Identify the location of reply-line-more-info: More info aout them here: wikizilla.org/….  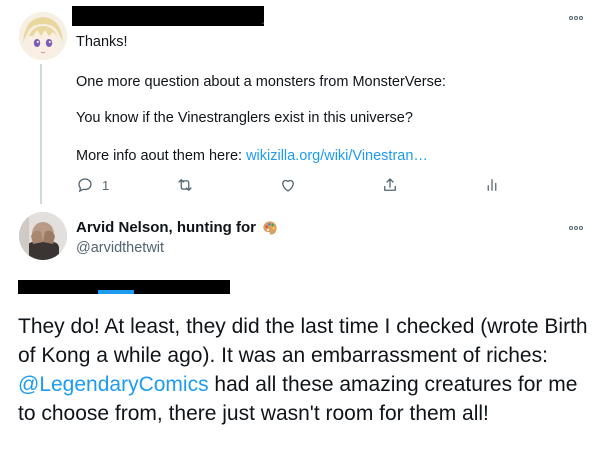
(252, 156).